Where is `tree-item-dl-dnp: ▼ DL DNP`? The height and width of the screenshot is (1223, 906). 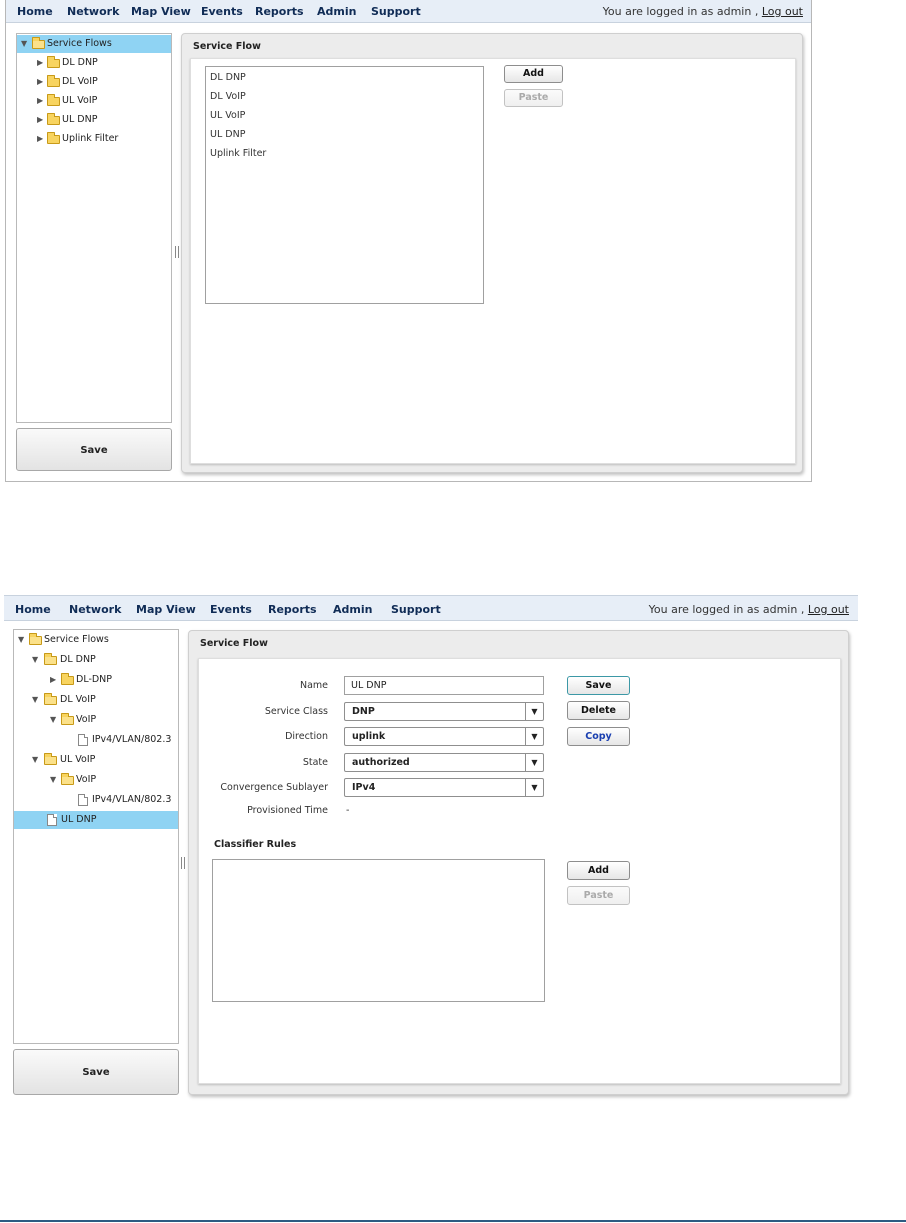
tree-item-dl-dnp: ▼ DL DNP is located at coordinates (96, 660).